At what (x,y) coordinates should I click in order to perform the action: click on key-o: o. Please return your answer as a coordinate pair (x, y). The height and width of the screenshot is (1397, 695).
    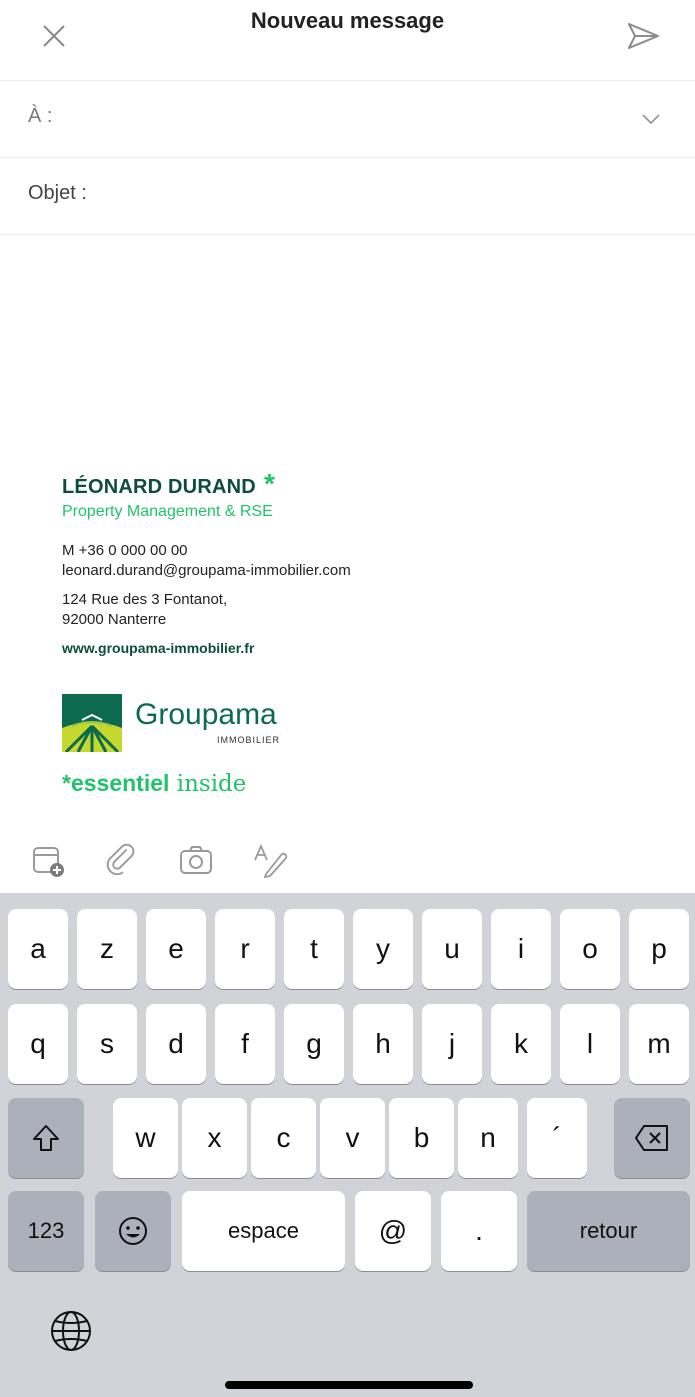
    Looking at the image, I should click on (590, 949).